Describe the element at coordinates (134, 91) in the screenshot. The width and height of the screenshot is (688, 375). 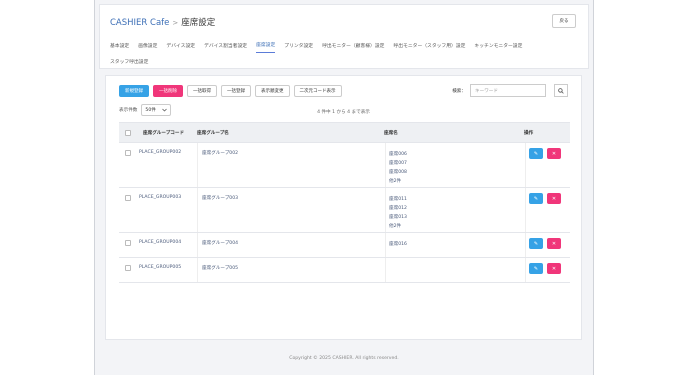
I see `new-button: 新規登録` at that location.